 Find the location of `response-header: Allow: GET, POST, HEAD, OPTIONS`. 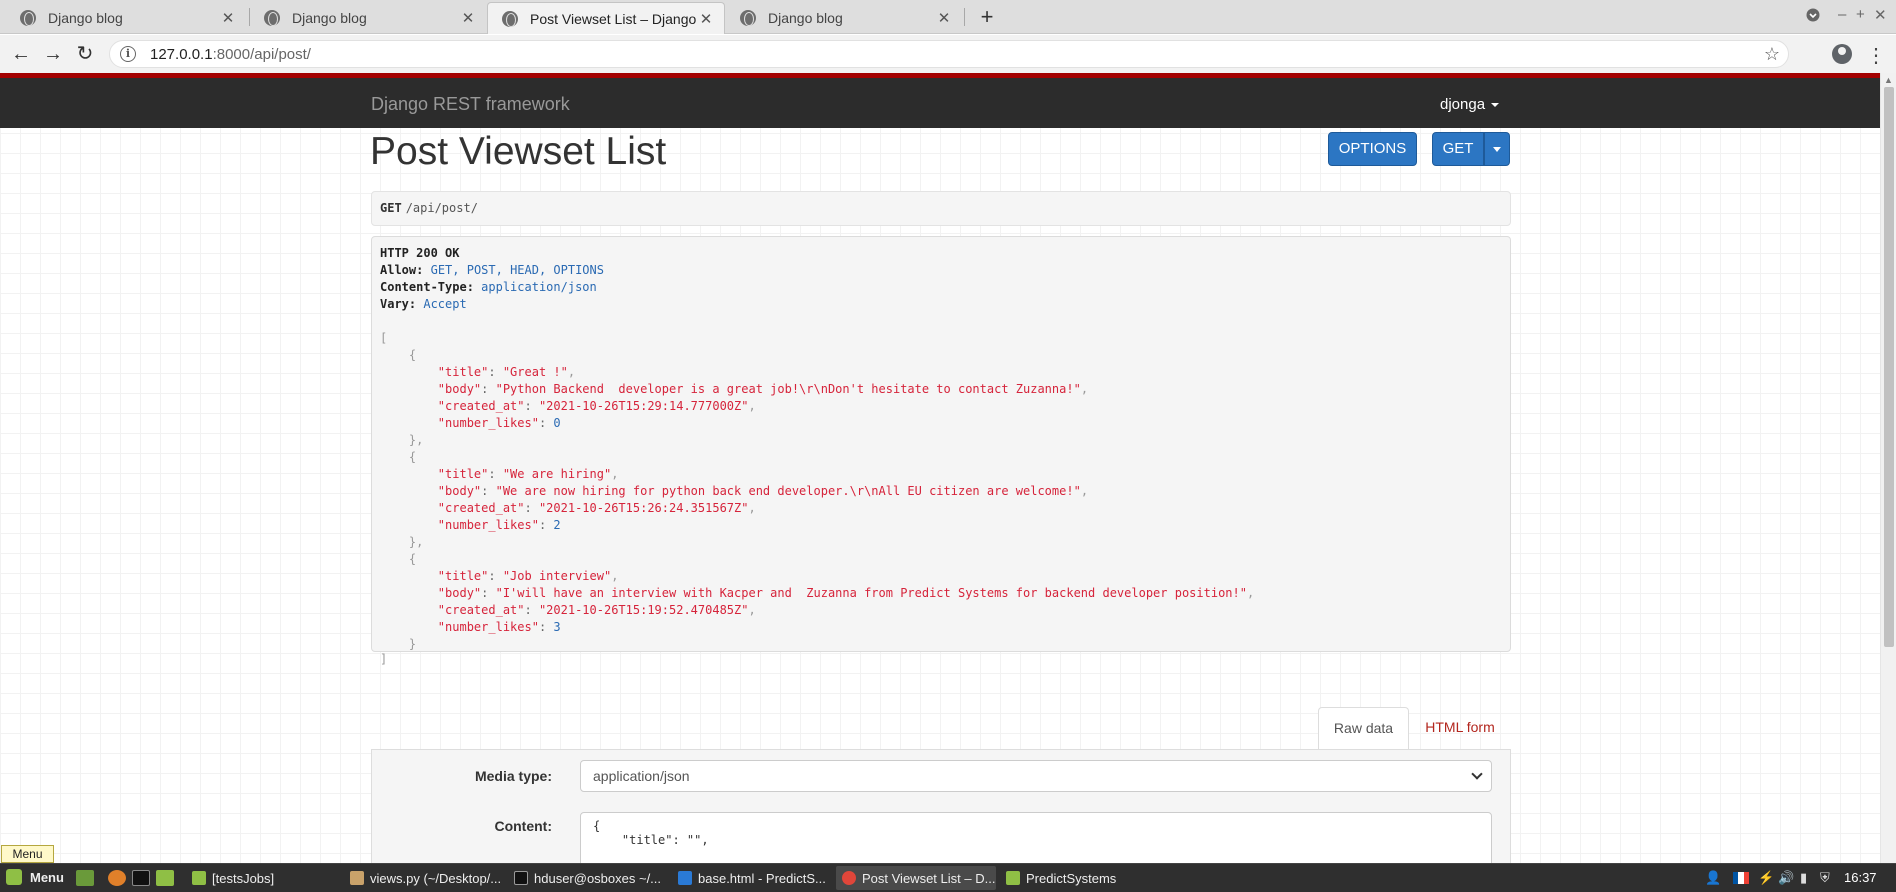

response-header: Allow: GET, POST, HEAD, OPTIONS is located at coordinates (492, 270).